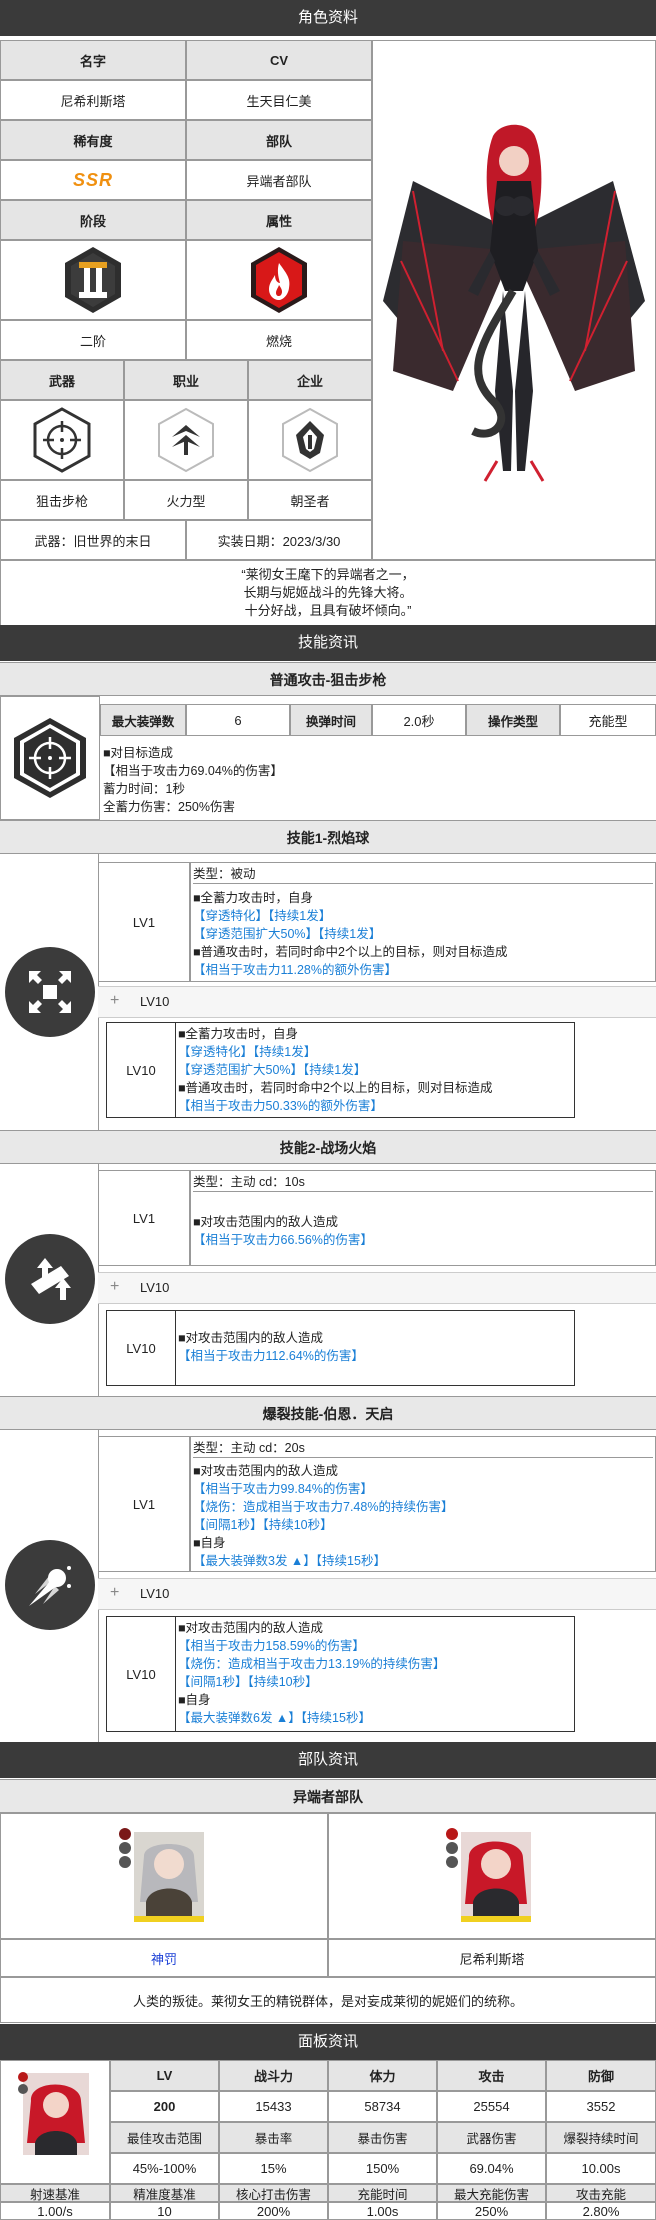 The height and width of the screenshot is (2220, 656). I want to click on attacker-class-icon, so click(186, 440).